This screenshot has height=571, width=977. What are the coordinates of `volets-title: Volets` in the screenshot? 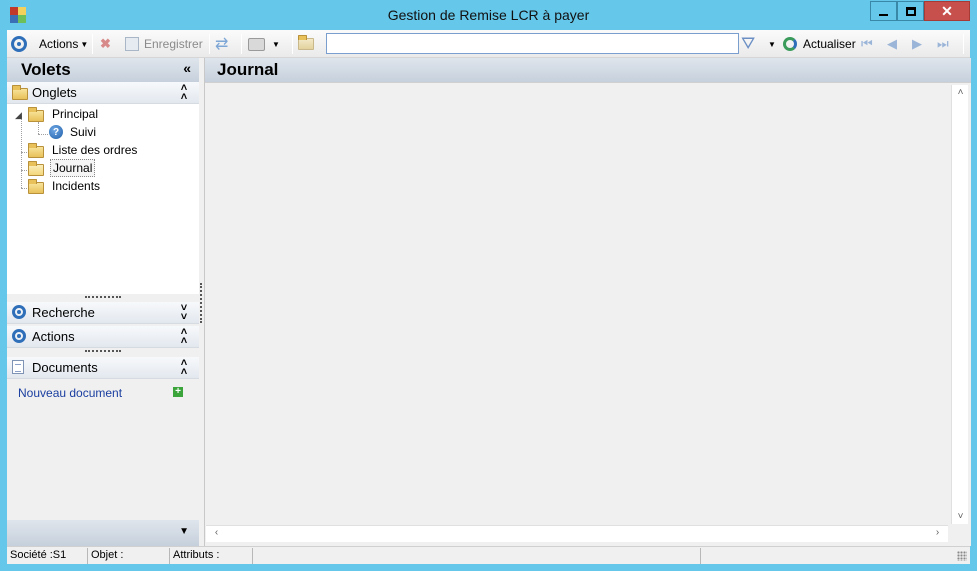 It's located at (46, 69).